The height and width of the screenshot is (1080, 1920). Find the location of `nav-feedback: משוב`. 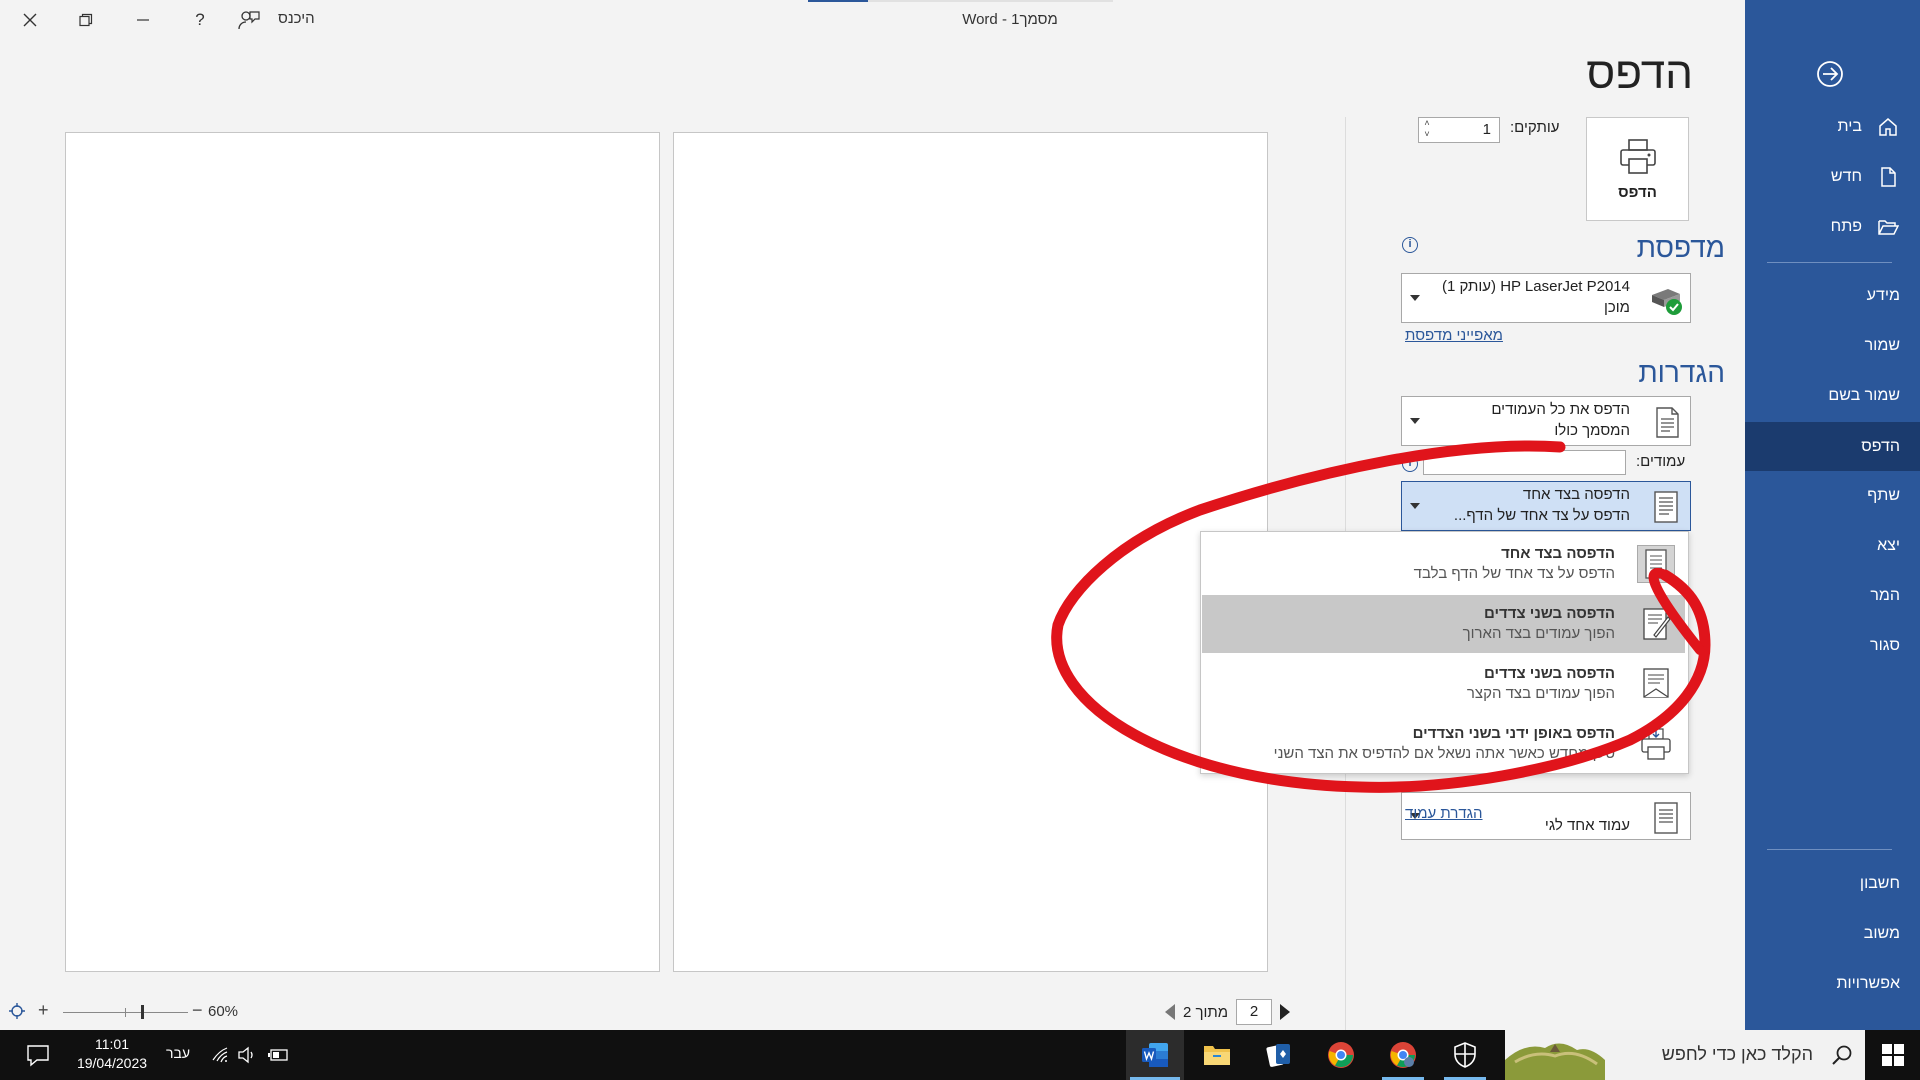

nav-feedback: משוב is located at coordinates (1832, 934).